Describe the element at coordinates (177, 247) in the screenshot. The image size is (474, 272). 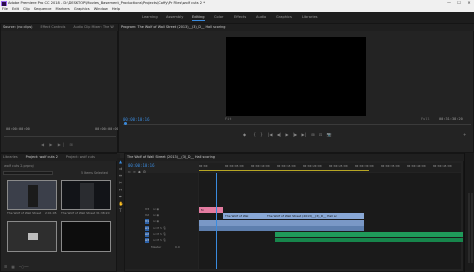
I see `master-volume: 0.0` at that location.